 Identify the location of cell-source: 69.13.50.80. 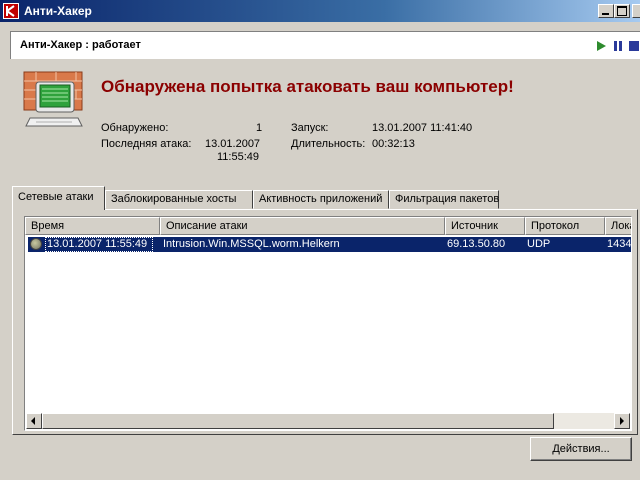
(476, 244).